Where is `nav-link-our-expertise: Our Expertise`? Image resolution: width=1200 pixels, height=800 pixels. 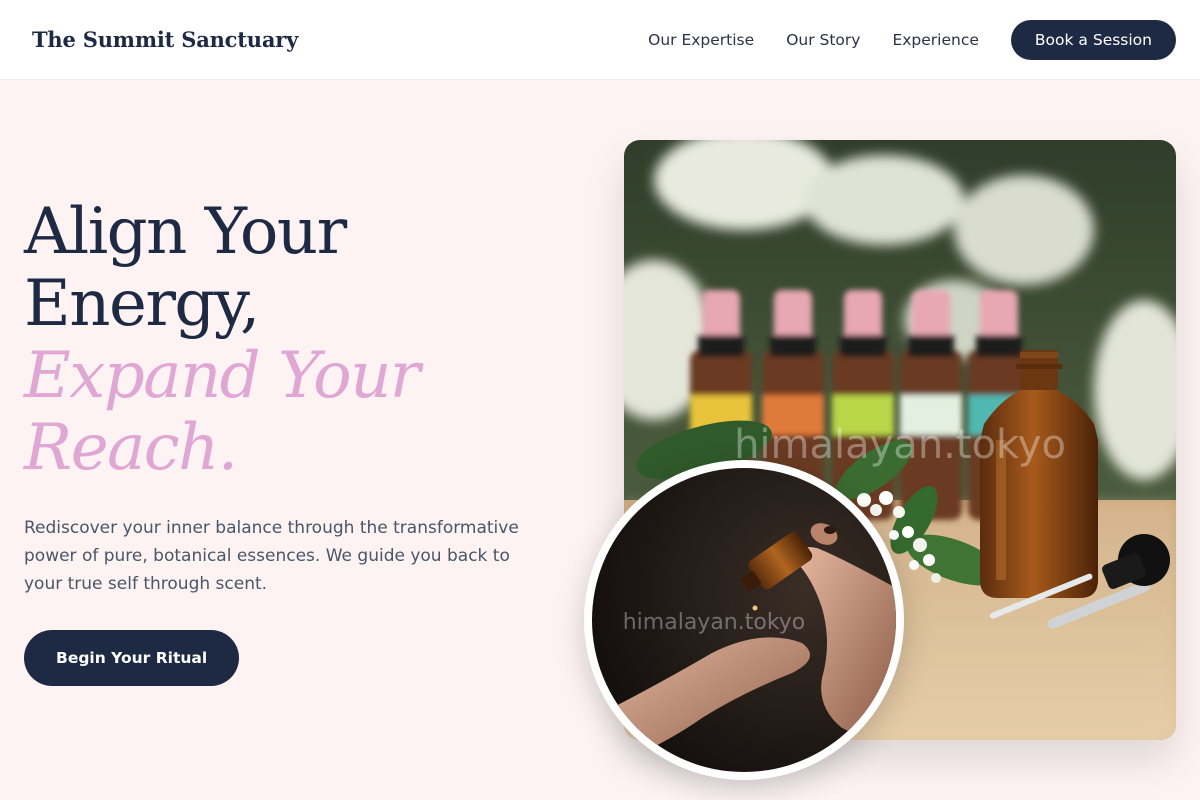 nav-link-our-expertise: Our Expertise is located at coordinates (701, 40).